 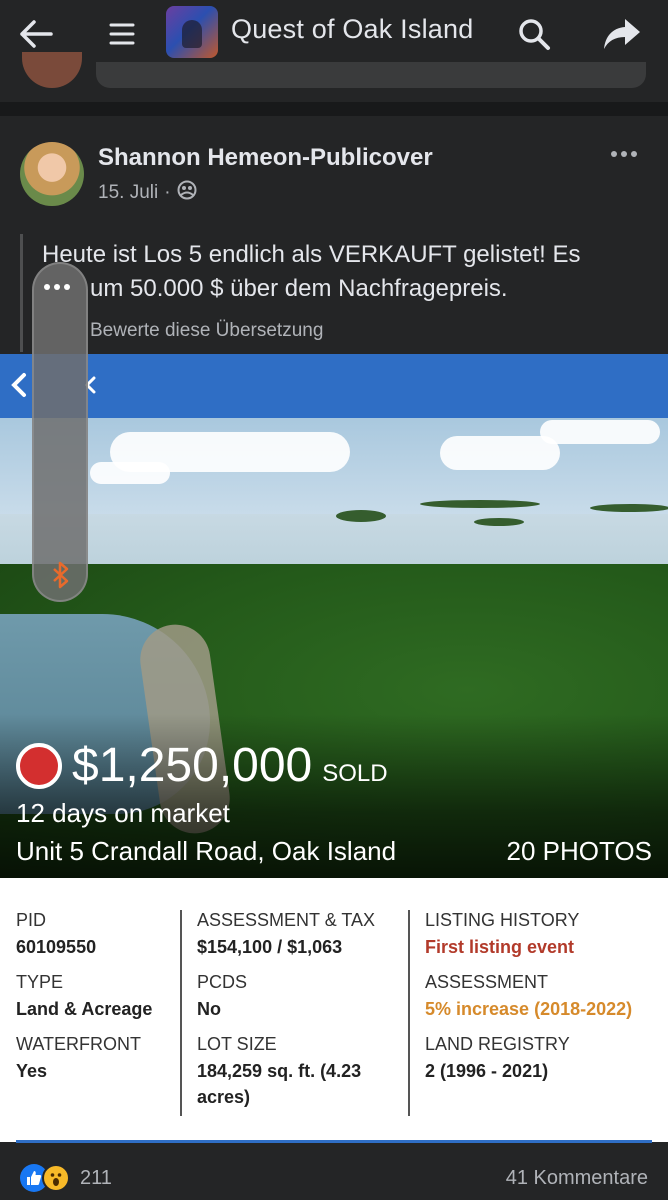 I want to click on post-options-button, so click(x=624, y=154).